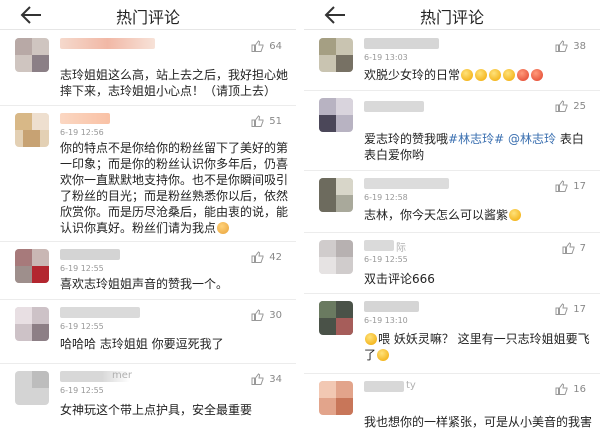 This screenshot has width=600, height=429. What do you see at coordinates (452, 61) in the screenshot?
I see `comment-item: 6-19 13:03 38 欢脱少女玲的日常` at bounding box center [452, 61].